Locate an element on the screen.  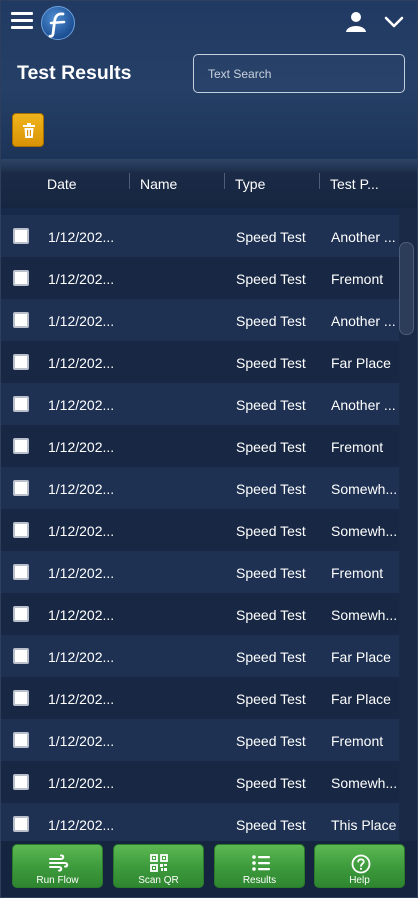
column-header-date: Date is located at coordinates (62, 184).